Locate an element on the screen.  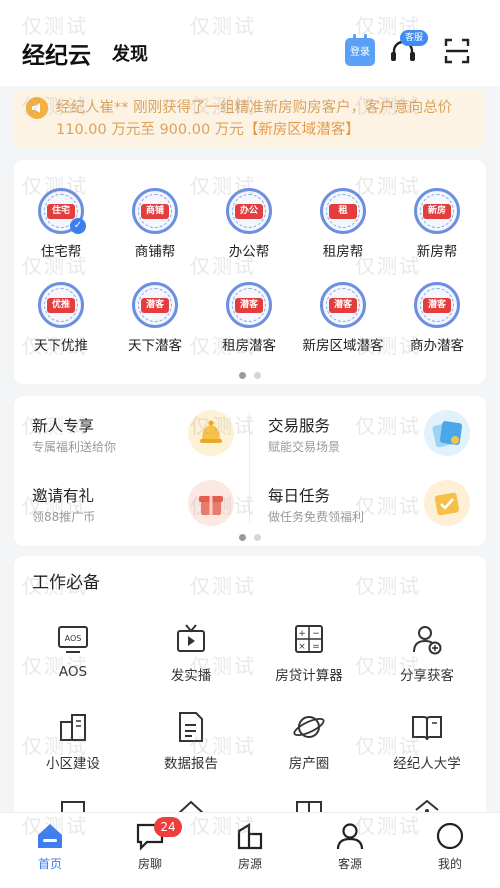
grid-item-label: 办公帮 is located at coordinates (249, 252).